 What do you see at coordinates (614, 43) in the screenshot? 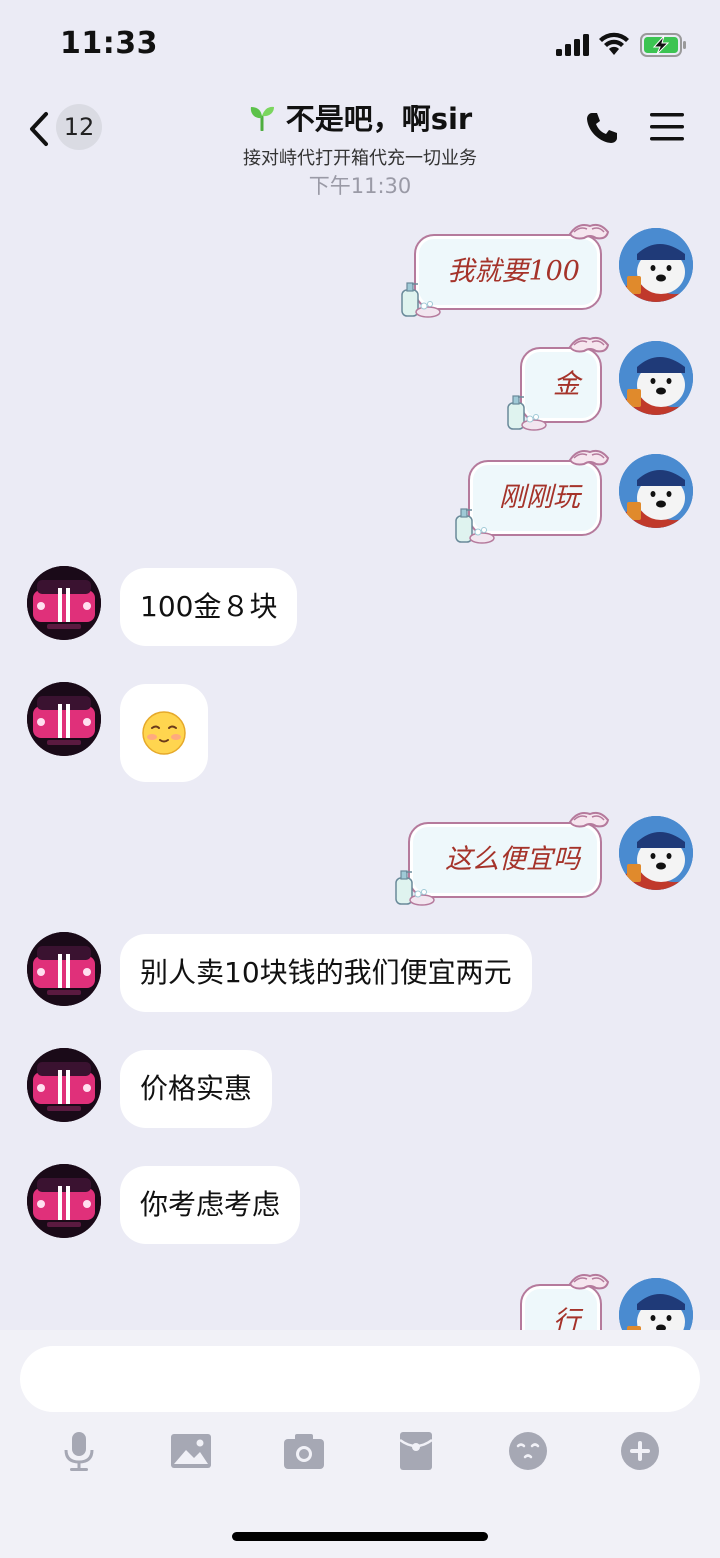
I see `wifi-icon` at bounding box center [614, 43].